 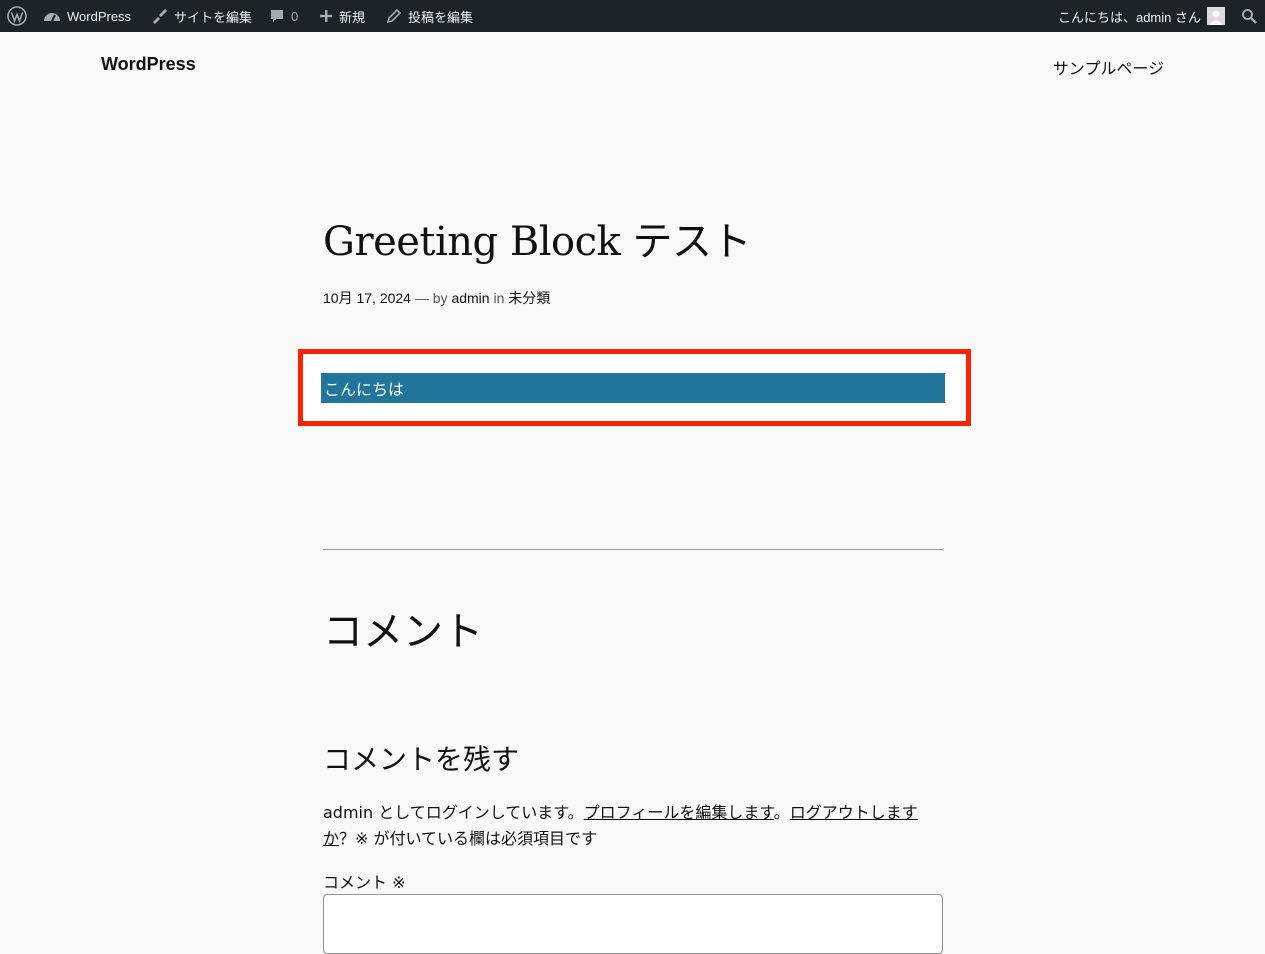 What do you see at coordinates (453, 812) in the screenshot?
I see `logged-in-prefix: admin としてログインしています。` at bounding box center [453, 812].